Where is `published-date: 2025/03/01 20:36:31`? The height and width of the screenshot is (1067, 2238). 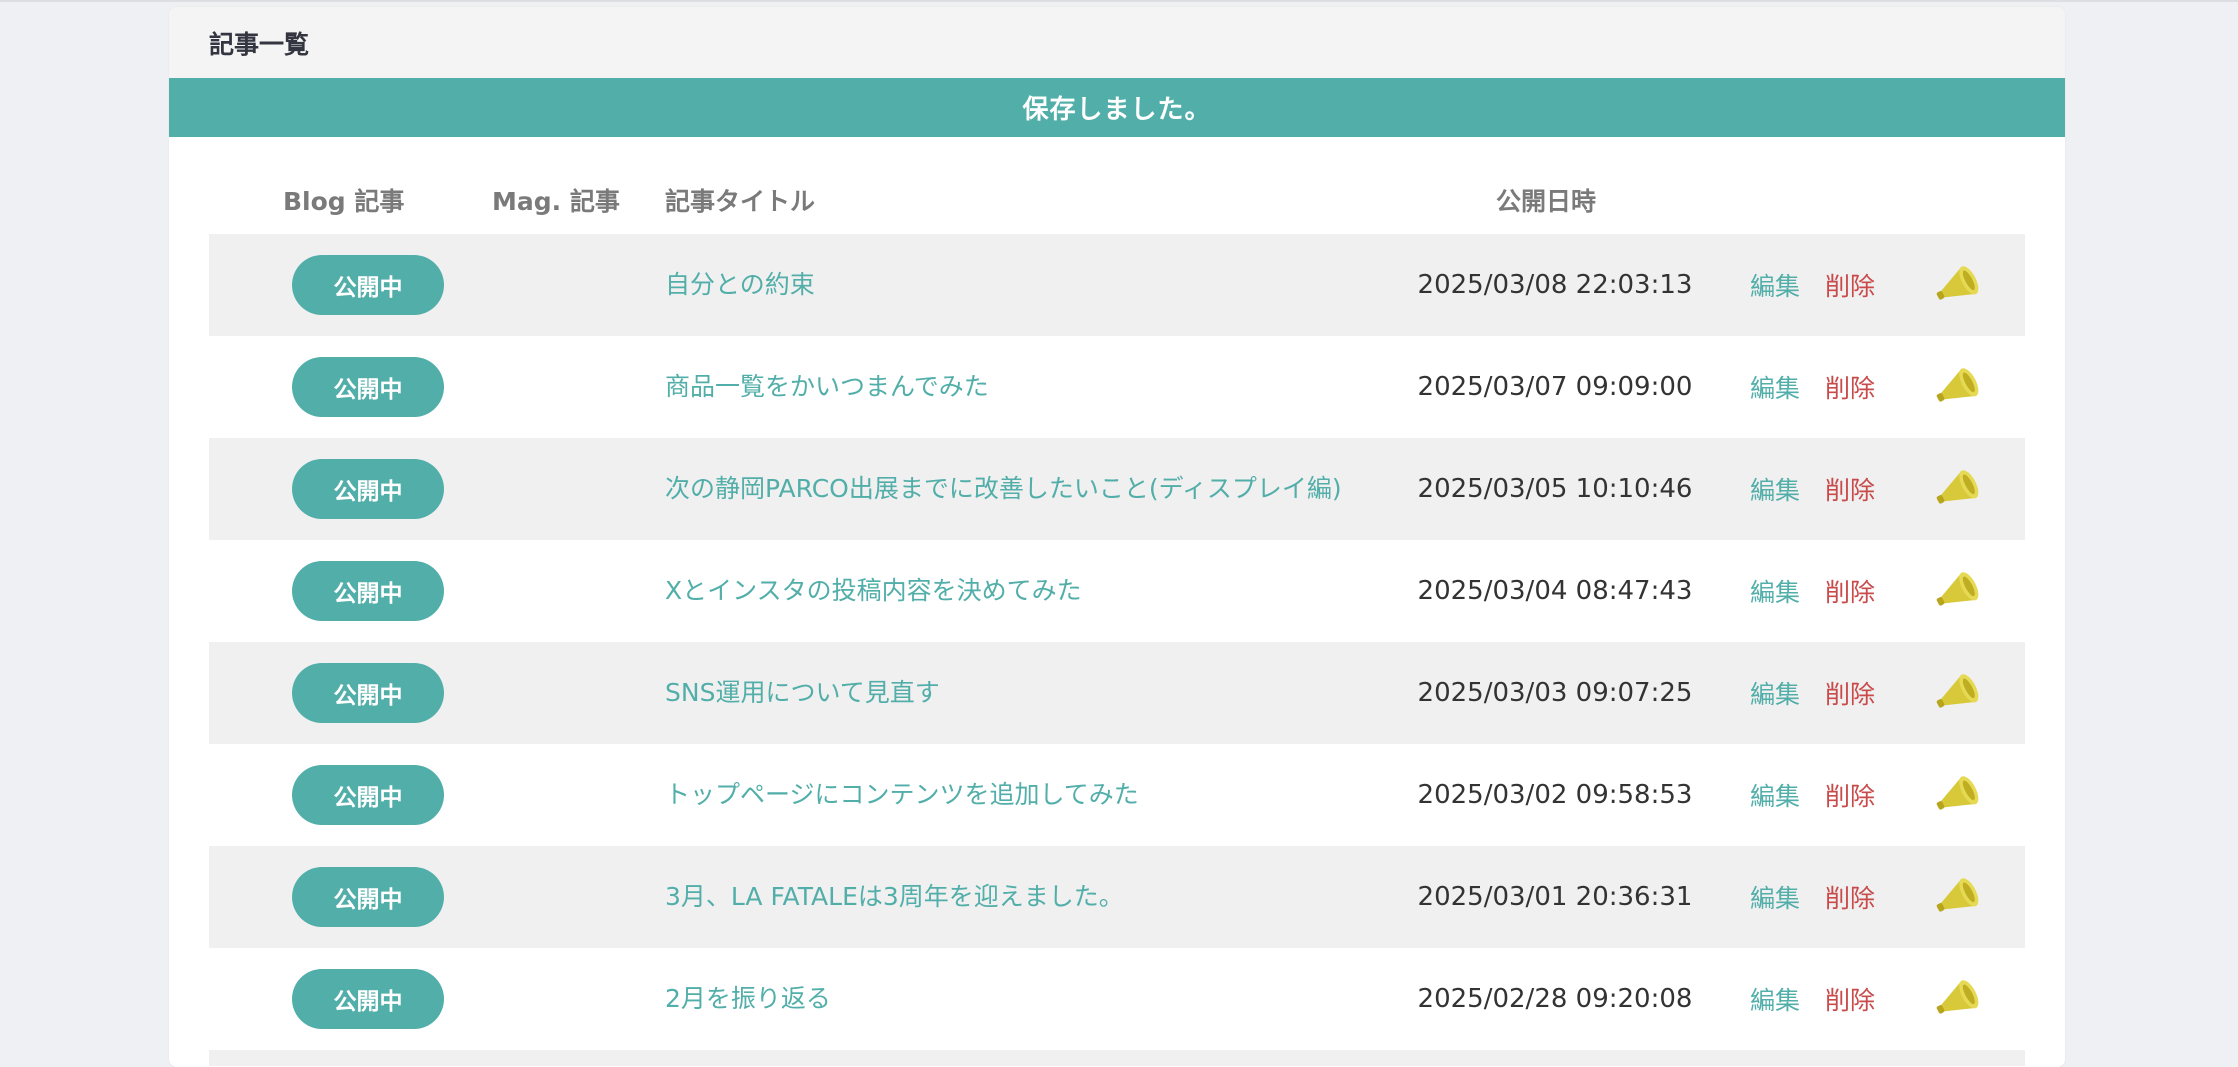
published-date: 2025/03/01 20:36:31 is located at coordinates (1555, 897).